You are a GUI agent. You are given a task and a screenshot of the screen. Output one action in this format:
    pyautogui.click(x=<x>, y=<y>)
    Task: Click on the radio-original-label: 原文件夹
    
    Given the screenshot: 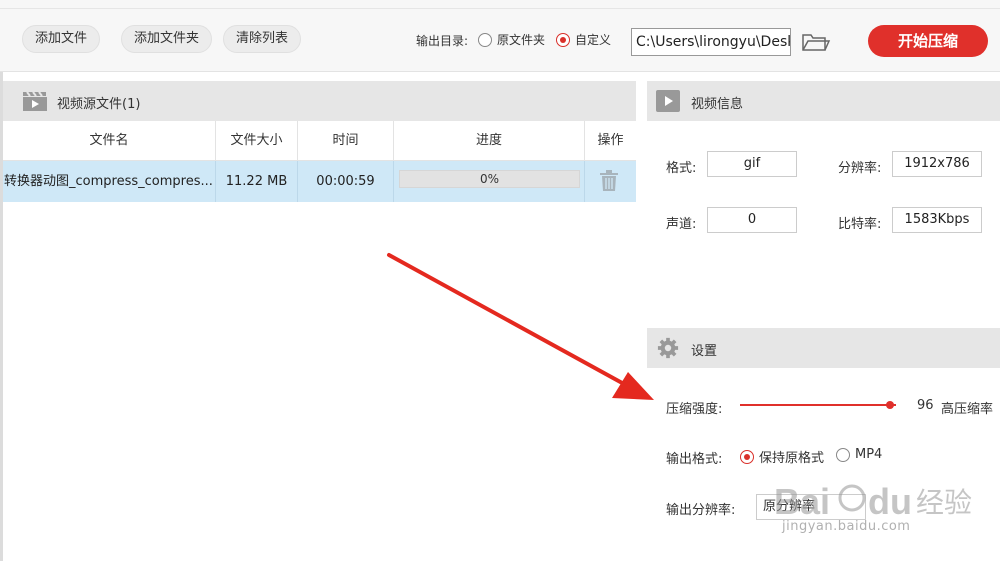 What is the action you would take?
    pyautogui.click(x=521, y=40)
    